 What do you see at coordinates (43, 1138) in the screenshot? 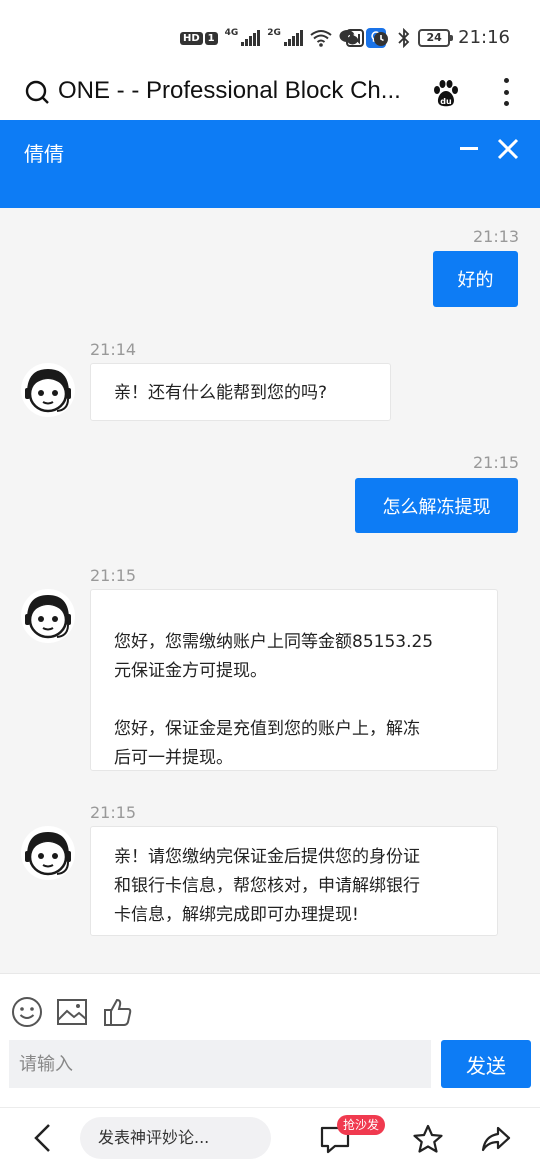
I see `back-icon` at bounding box center [43, 1138].